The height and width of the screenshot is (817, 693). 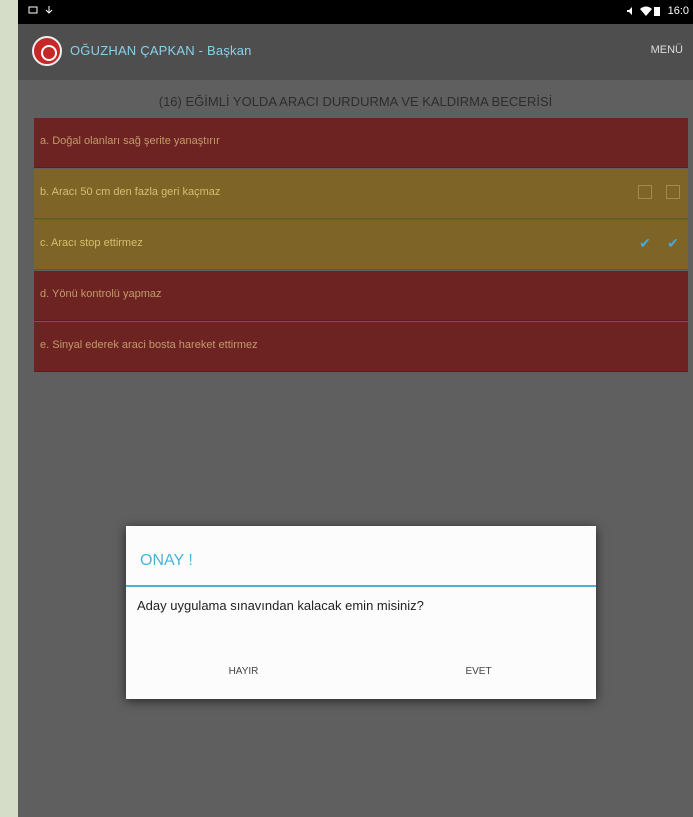 What do you see at coordinates (678, 11) in the screenshot?
I see `clock: 16:0` at bounding box center [678, 11].